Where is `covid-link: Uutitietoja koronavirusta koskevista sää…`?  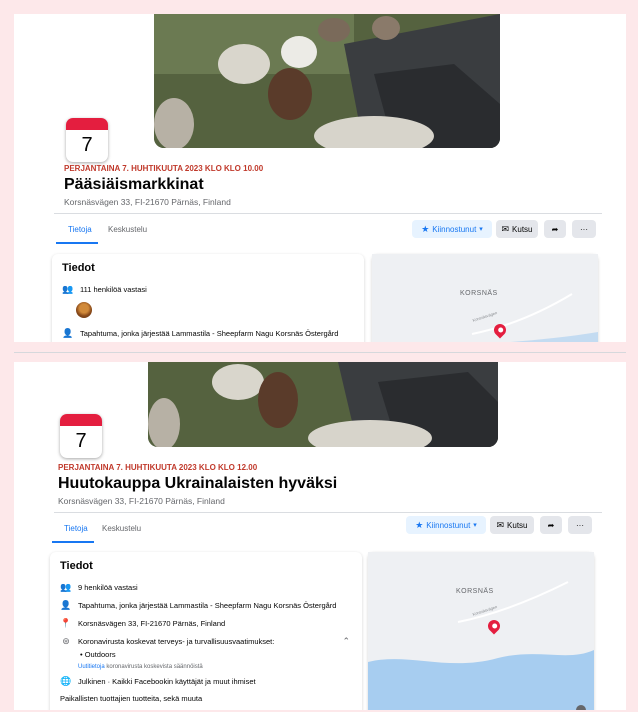 covid-link: Uutitietoja koronavirusta koskevista sää… is located at coordinates (140, 667).